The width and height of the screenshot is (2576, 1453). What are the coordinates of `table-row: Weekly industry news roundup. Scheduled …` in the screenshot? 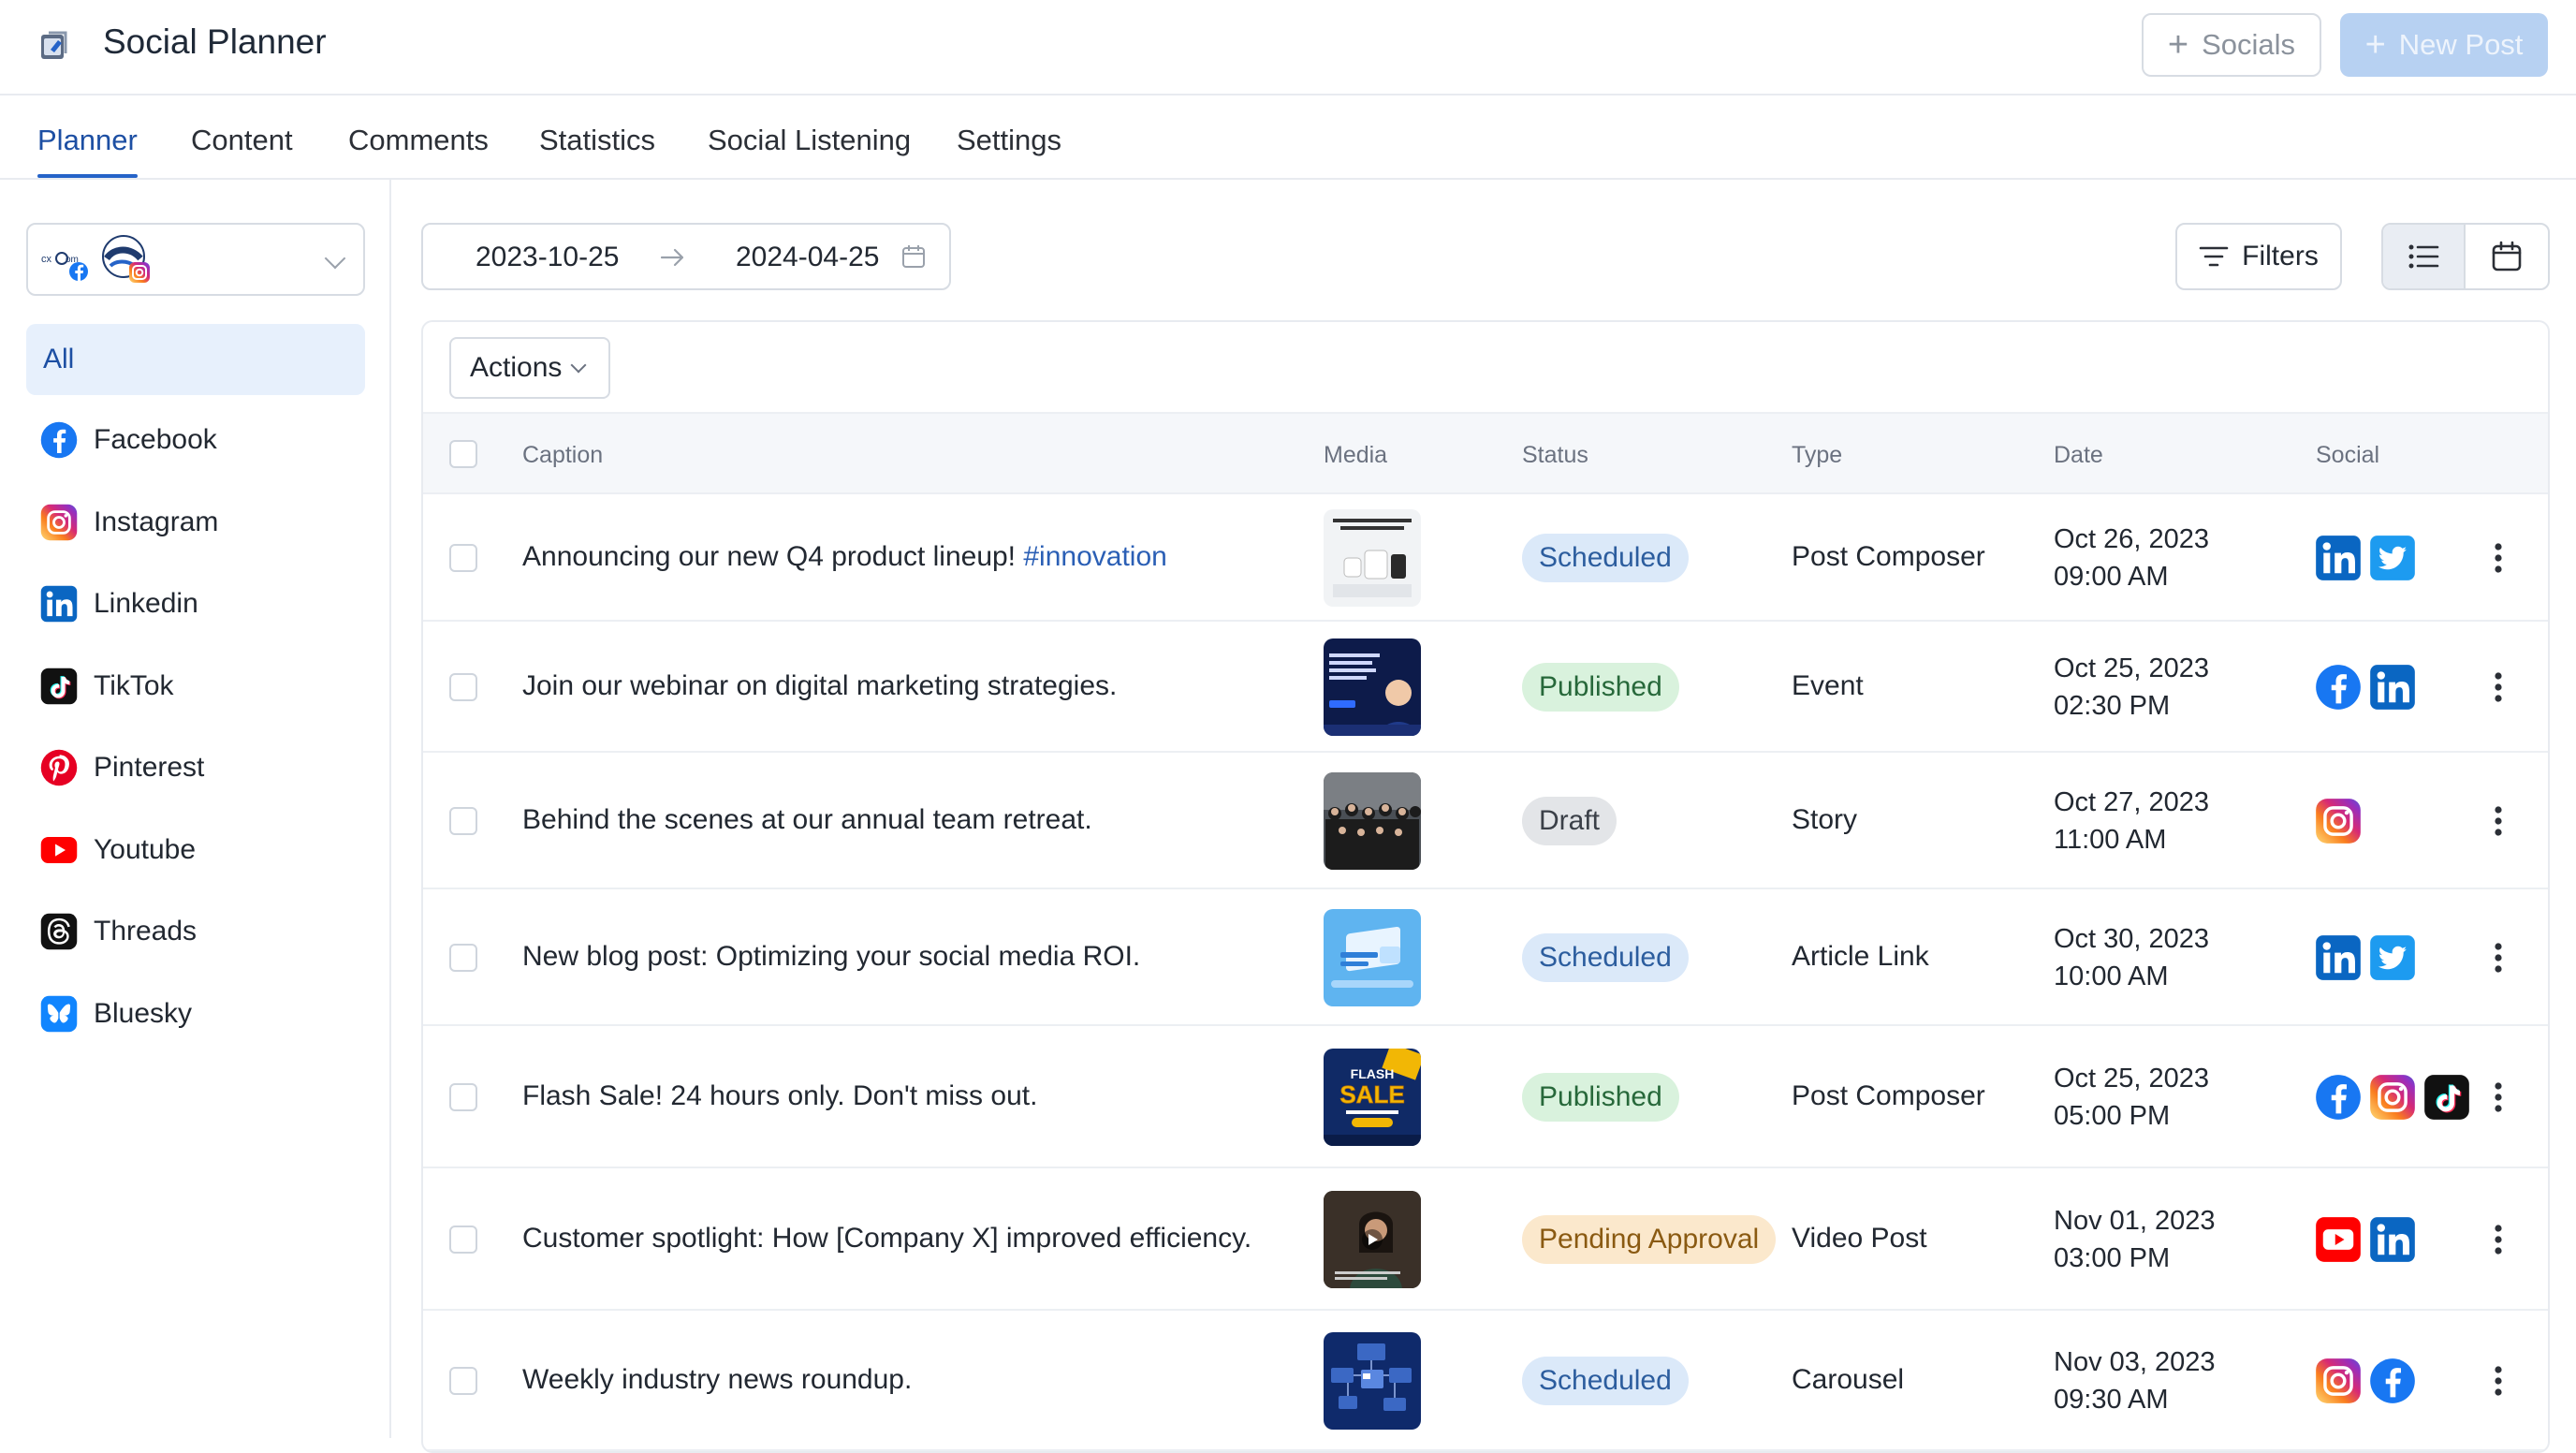 It's located at (1485, 1381).